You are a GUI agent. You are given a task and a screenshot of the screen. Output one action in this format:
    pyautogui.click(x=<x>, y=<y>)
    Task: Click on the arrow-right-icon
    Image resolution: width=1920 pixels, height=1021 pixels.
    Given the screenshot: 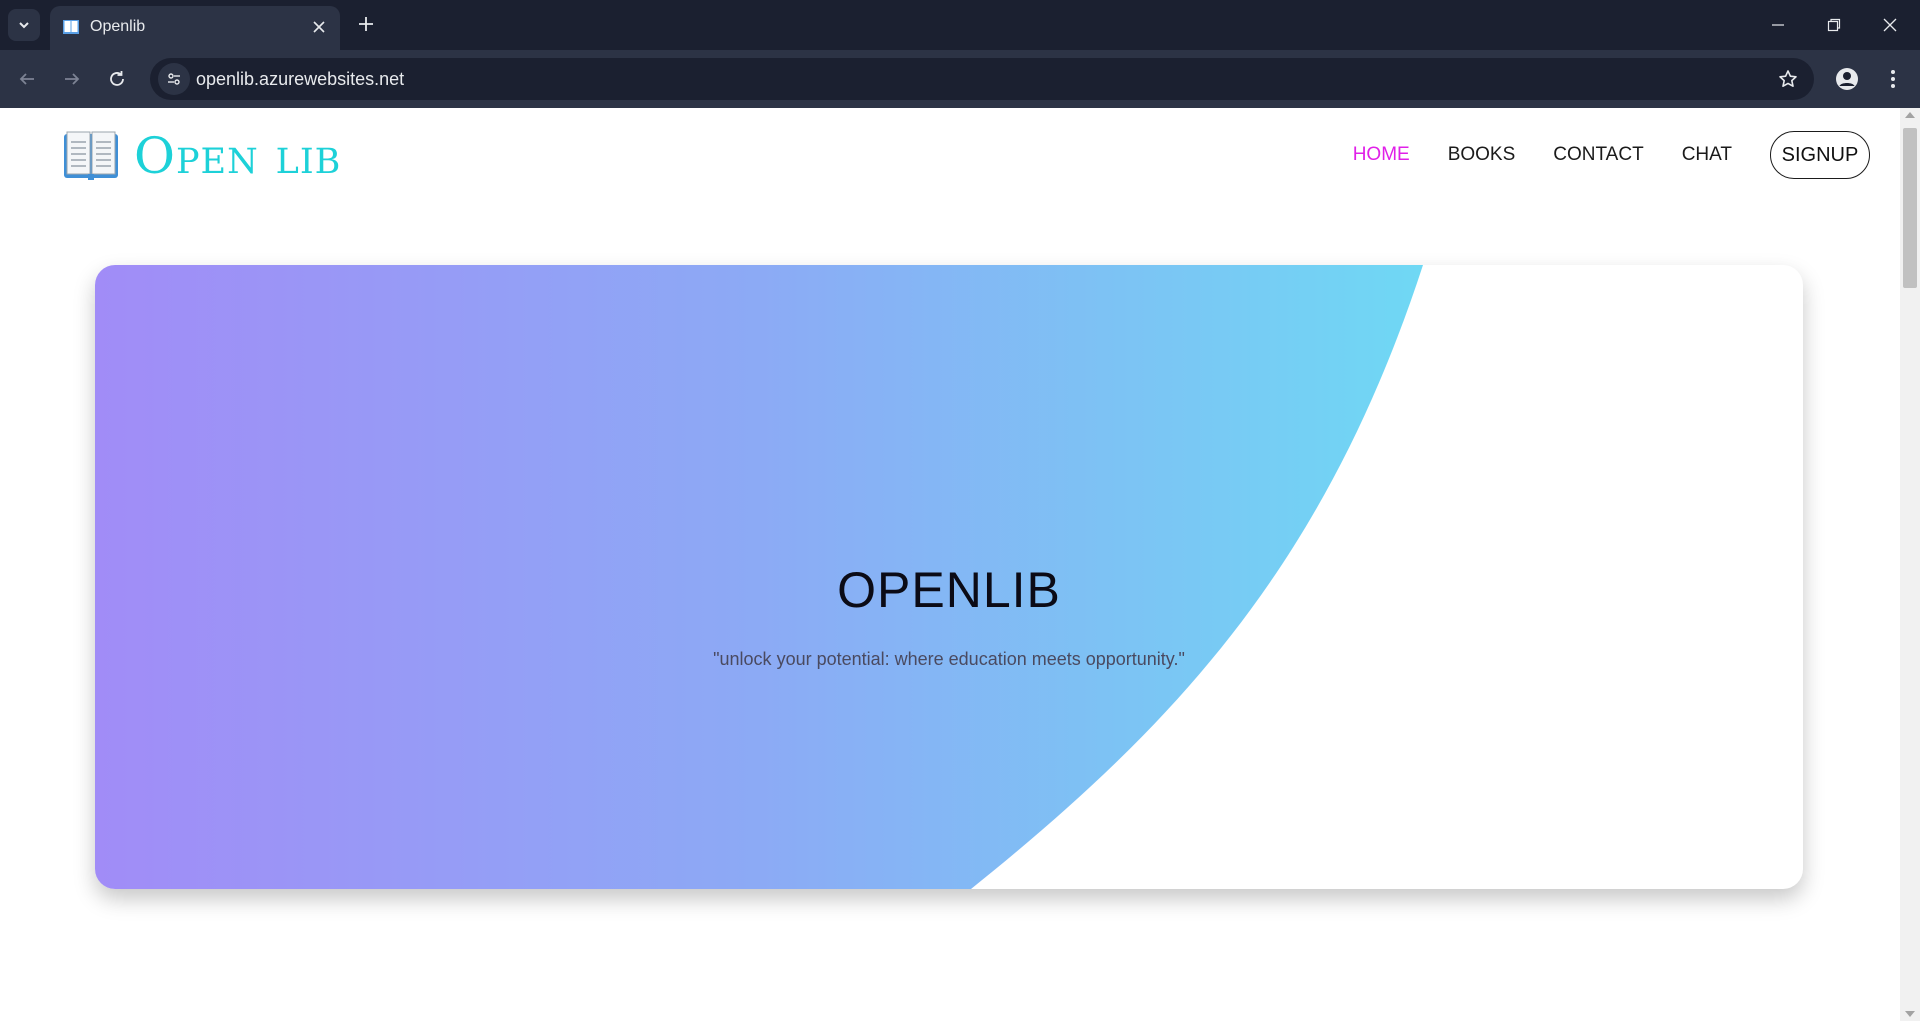 What is the action you would take?
    pyautogui.click(x=72, y=79)
    